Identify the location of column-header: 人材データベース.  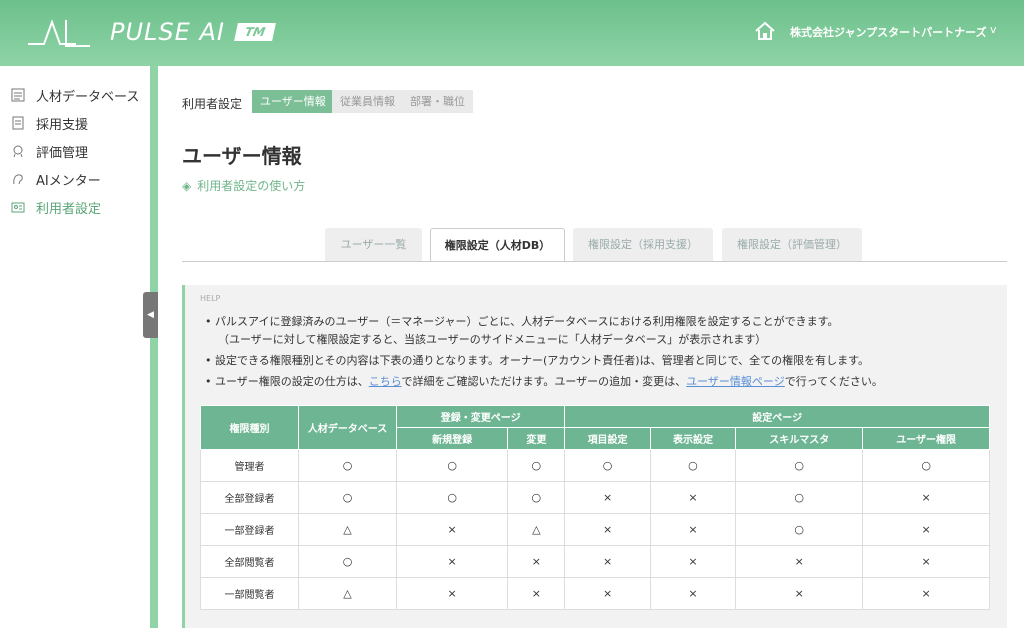
(347, 427).